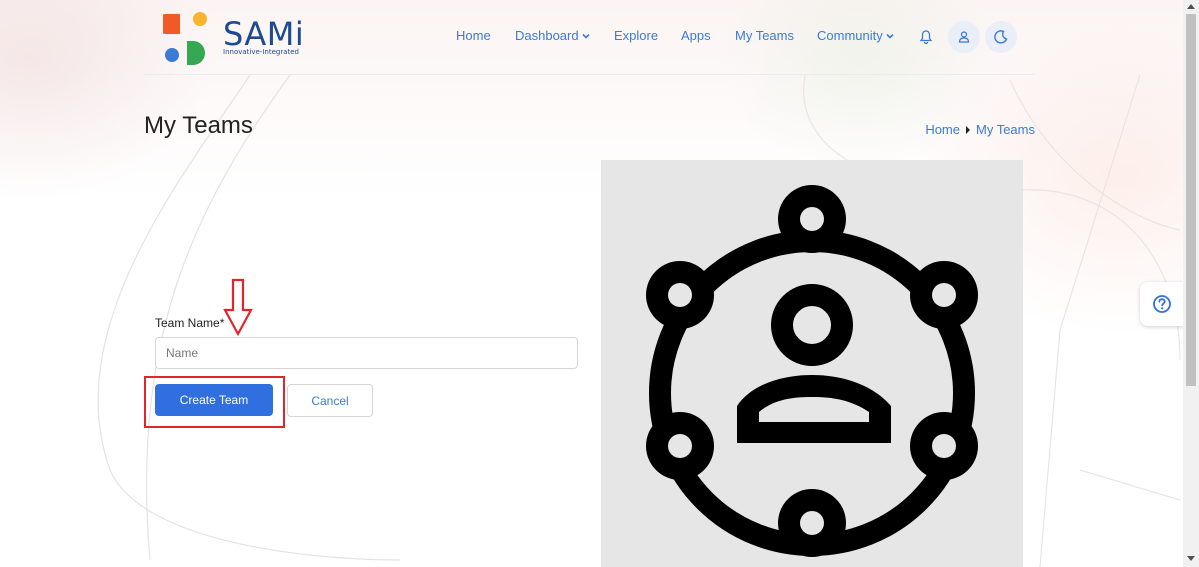 The width and height of the screenshot is (1199, 567). Describe the element at coordinates (1191, 7) in the screenshot. I see `scroll-up-icon` at that location.